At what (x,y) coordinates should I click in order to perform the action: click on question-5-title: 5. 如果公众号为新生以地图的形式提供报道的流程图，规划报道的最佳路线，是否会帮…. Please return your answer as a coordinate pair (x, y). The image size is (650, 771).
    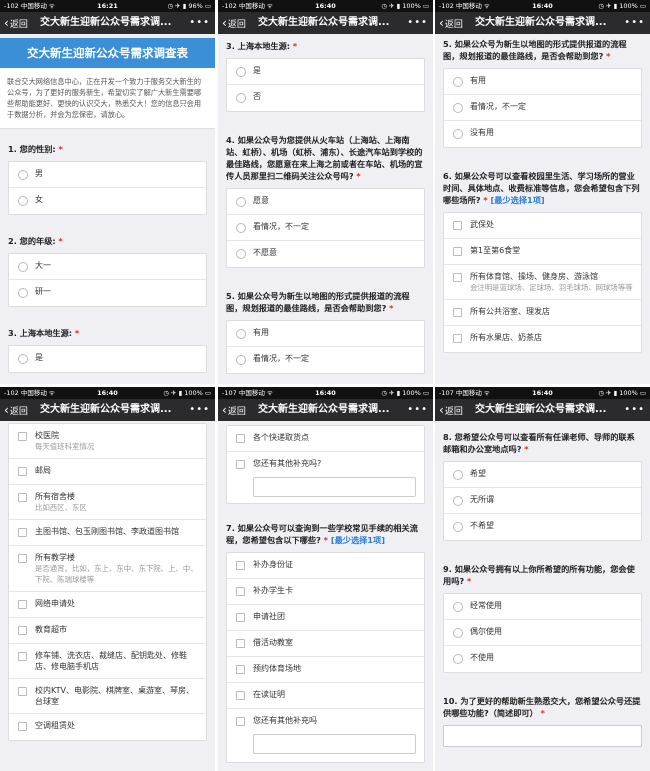
    Looking at the image, I should click on (535, 50).